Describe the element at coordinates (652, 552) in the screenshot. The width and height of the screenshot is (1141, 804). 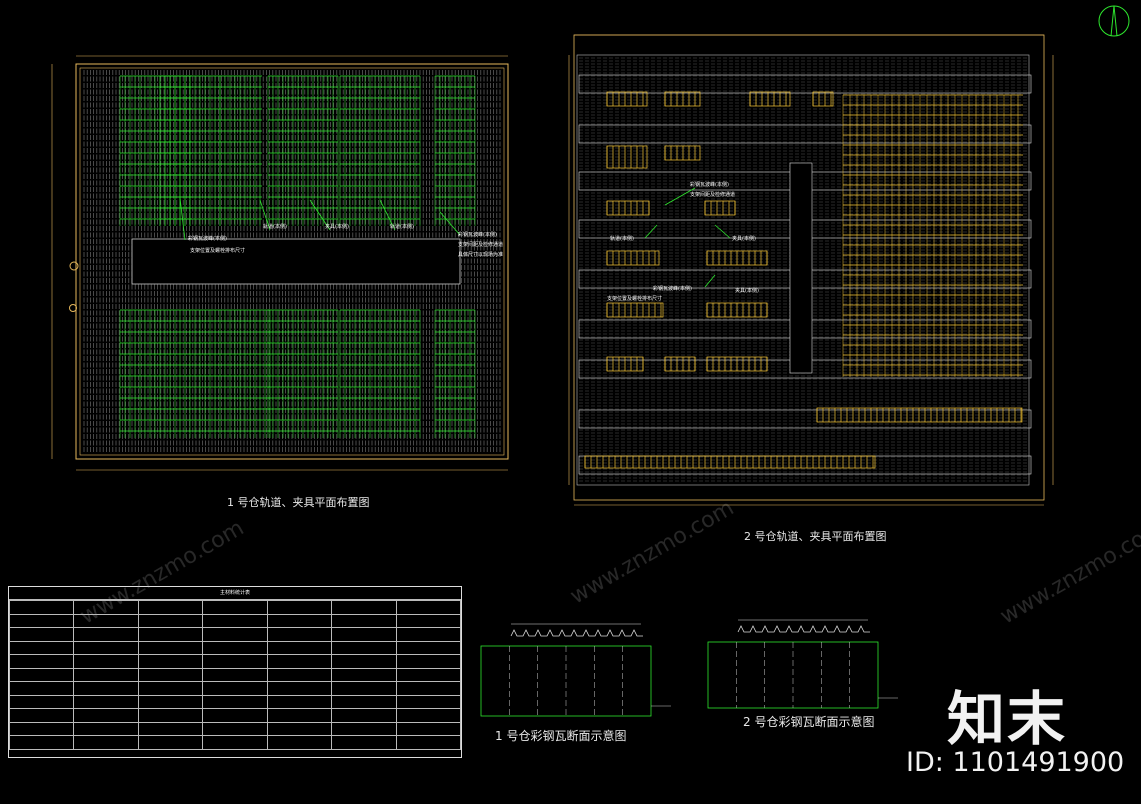
I see `watermark-site-text: www.znzmo.com` at that location.